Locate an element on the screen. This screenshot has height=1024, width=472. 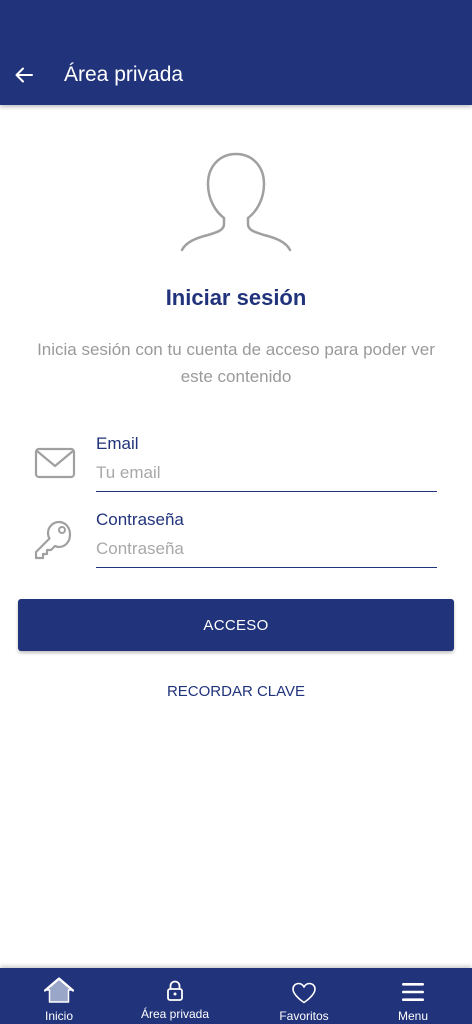
nav-label-home: Inicio is located at coordinates (58, 1016).